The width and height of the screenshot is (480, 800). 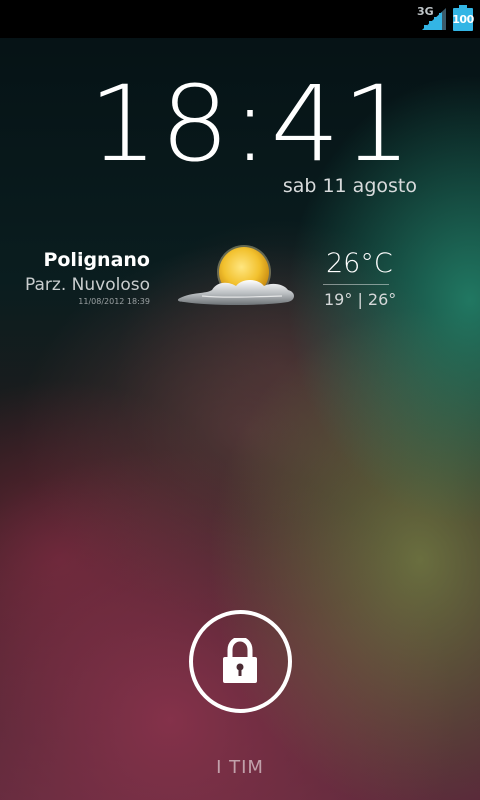 What do you see at coordinates (96, 260) in the screenshot?
I see `weather-city: Polignano` at bounding box center [96, 260].